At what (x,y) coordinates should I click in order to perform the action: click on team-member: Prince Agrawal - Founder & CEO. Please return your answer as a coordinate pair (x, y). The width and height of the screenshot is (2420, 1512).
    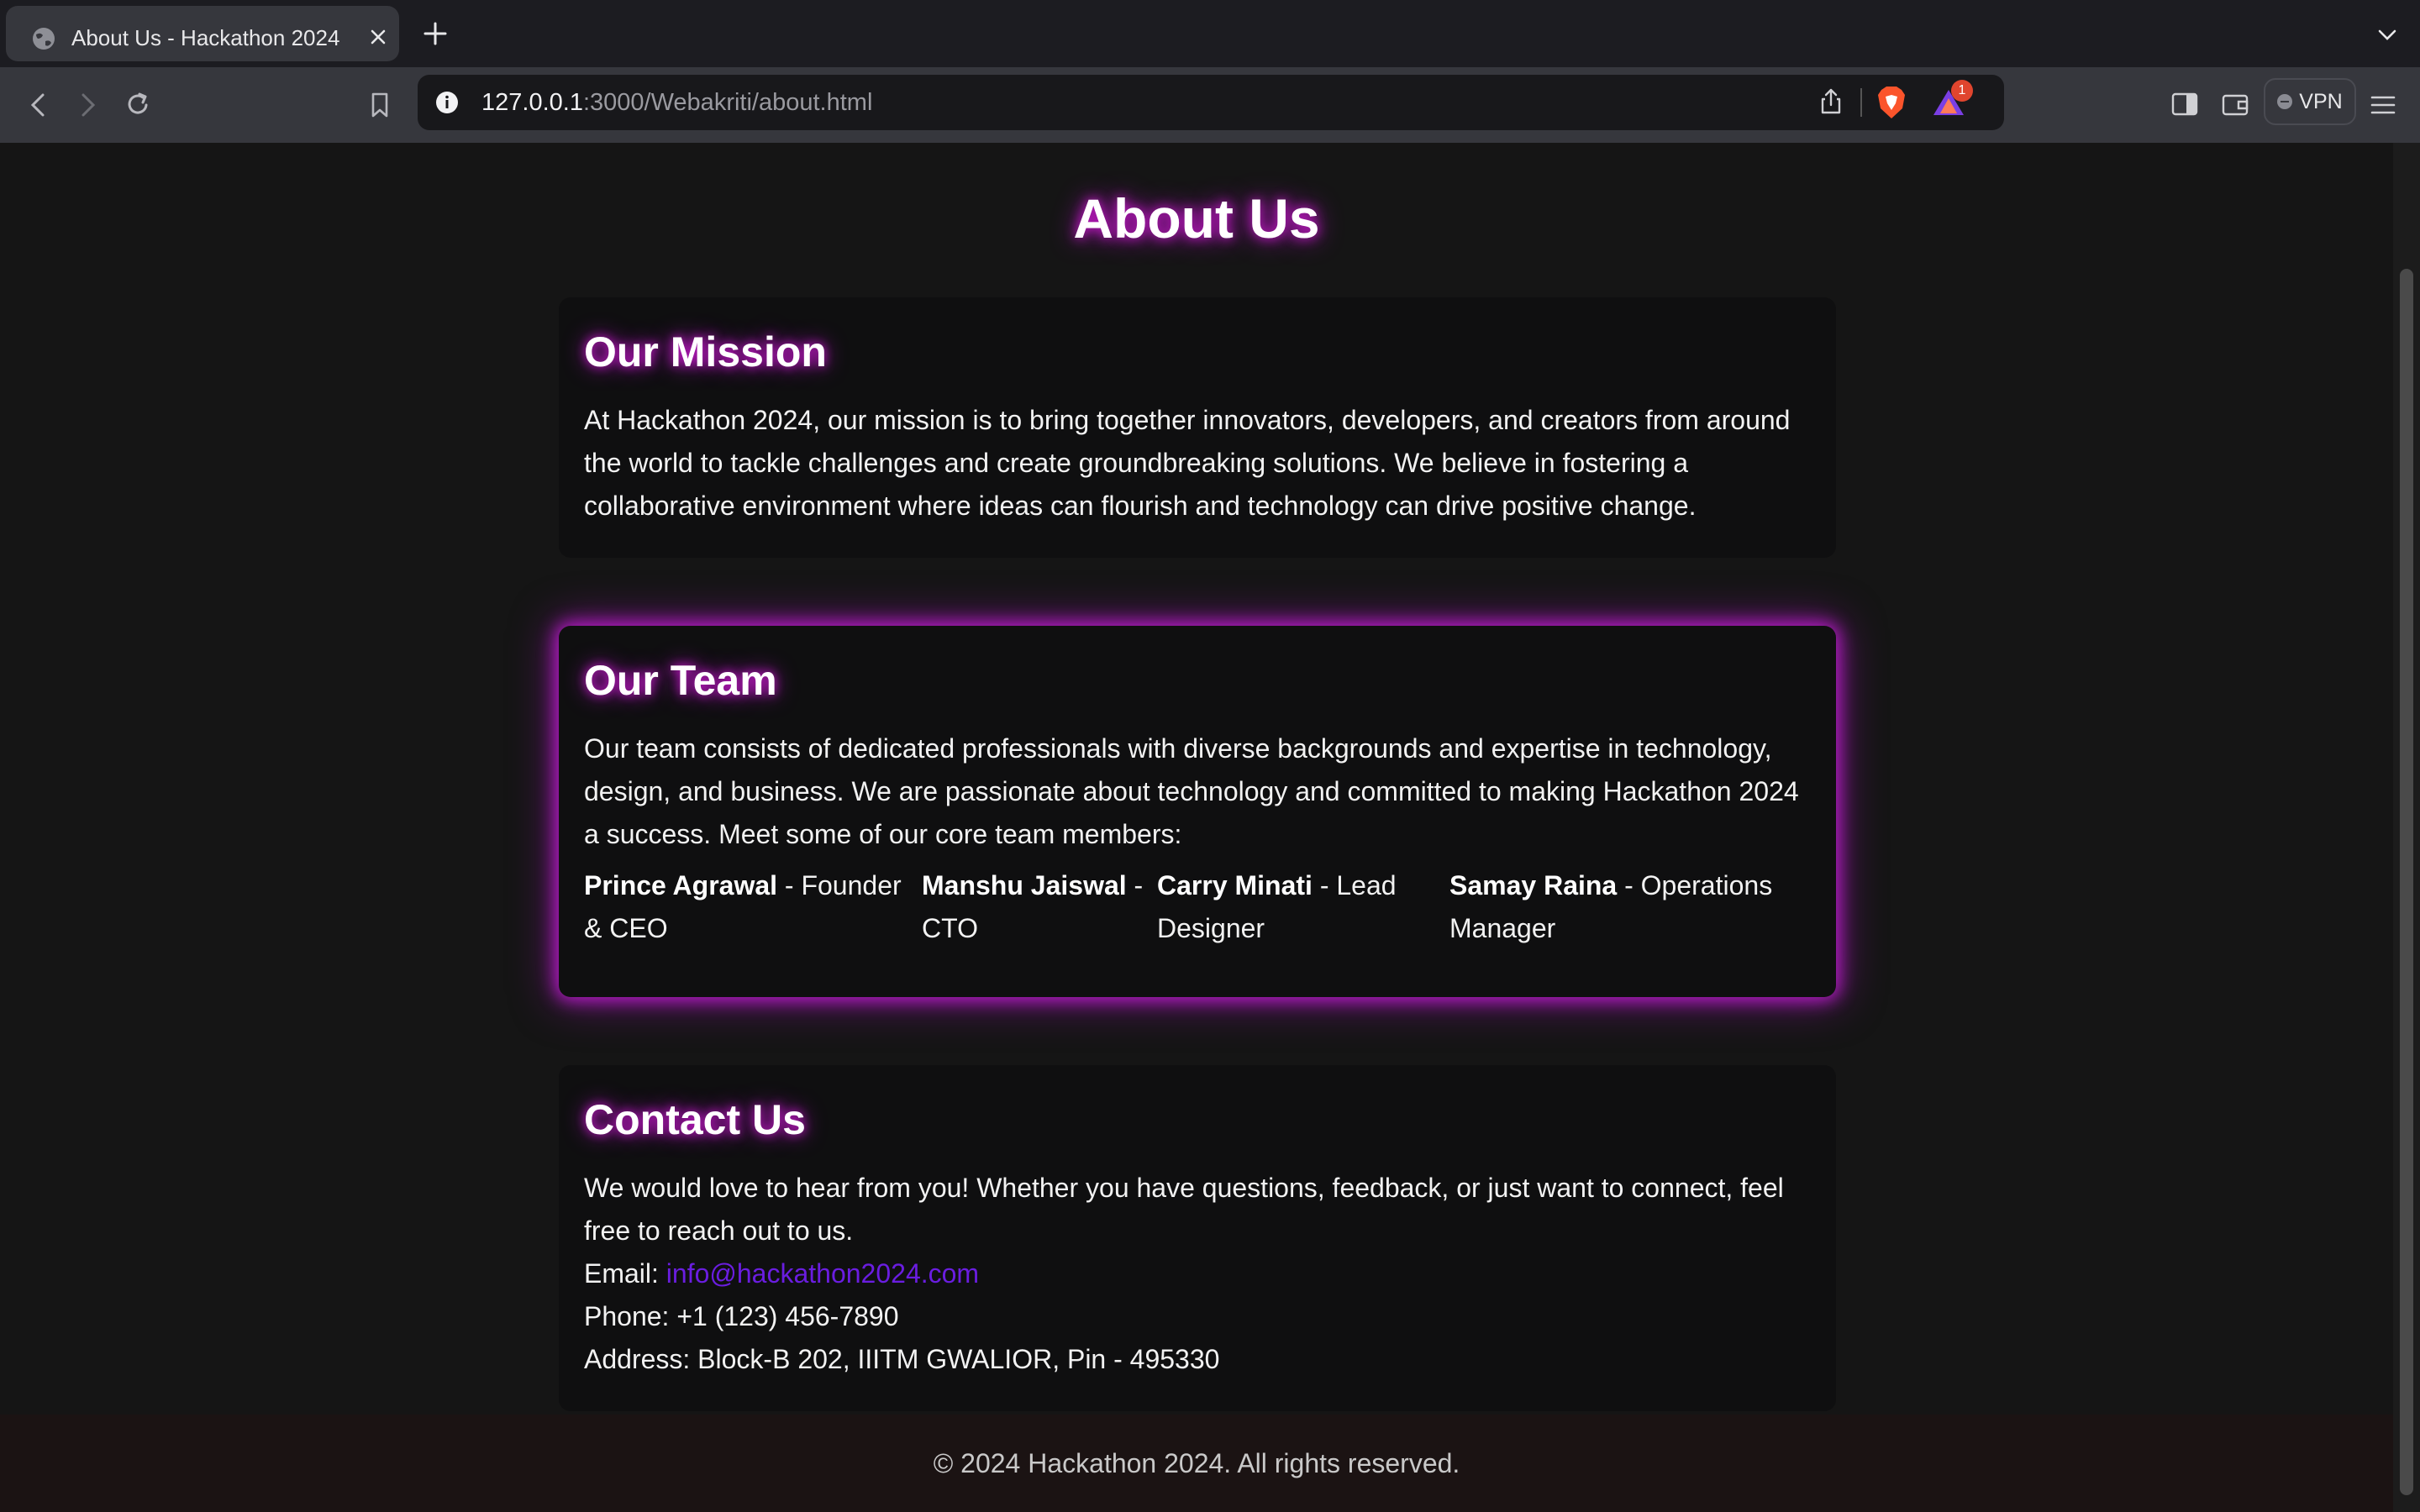
    Looking at the image, I should click on (753, 907).